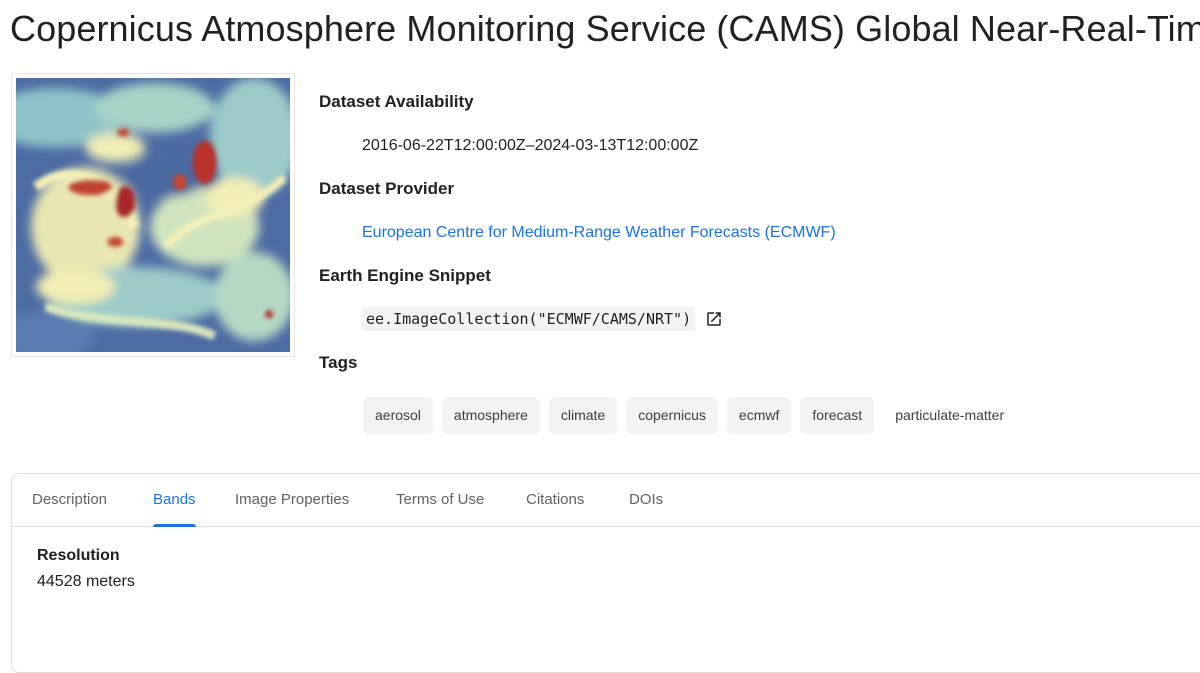 This screenshot has height=673, width=1200. I want to click on snippet-code: ee.ImageCollection("ECMWF/CAMS/NRT"), so click(529, 319).